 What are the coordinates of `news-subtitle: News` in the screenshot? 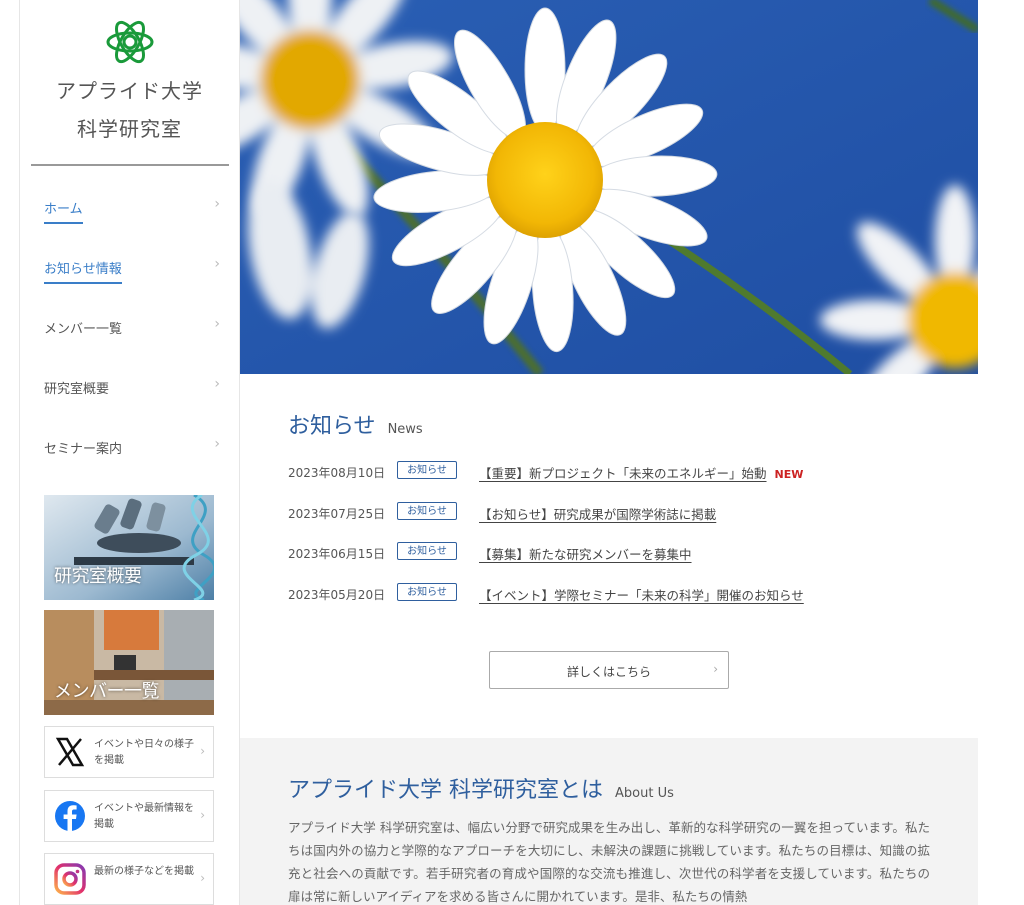 It's located at (405, 429).